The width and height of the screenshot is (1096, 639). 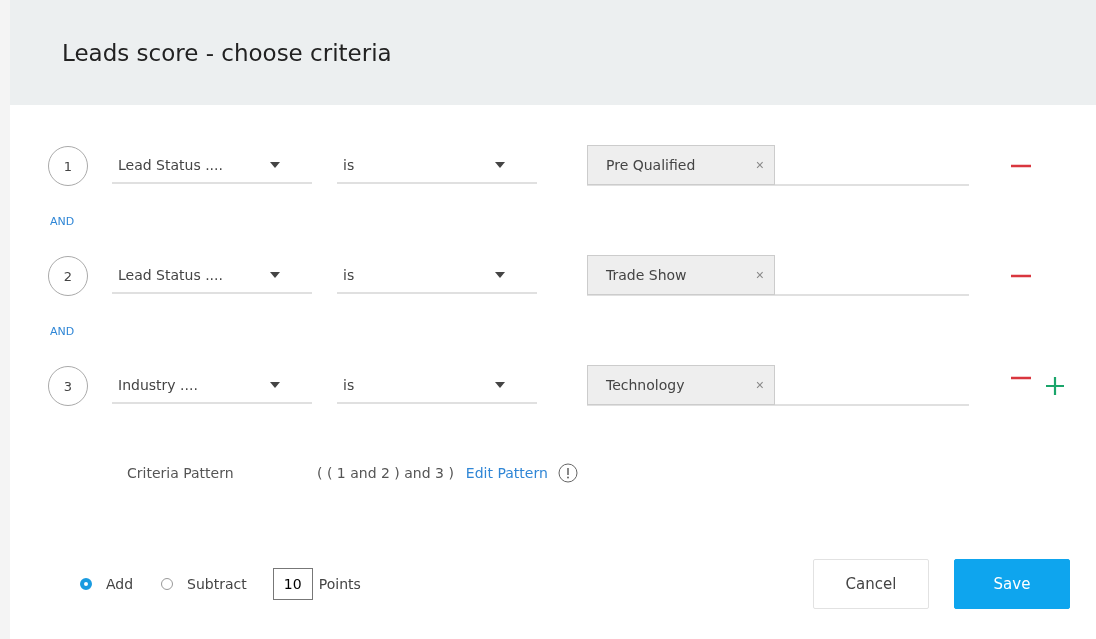 What do you see at coordinates (217, 584) in the screenshot?
I see `radio-label: Subtract` at bounding box center [217, 584].